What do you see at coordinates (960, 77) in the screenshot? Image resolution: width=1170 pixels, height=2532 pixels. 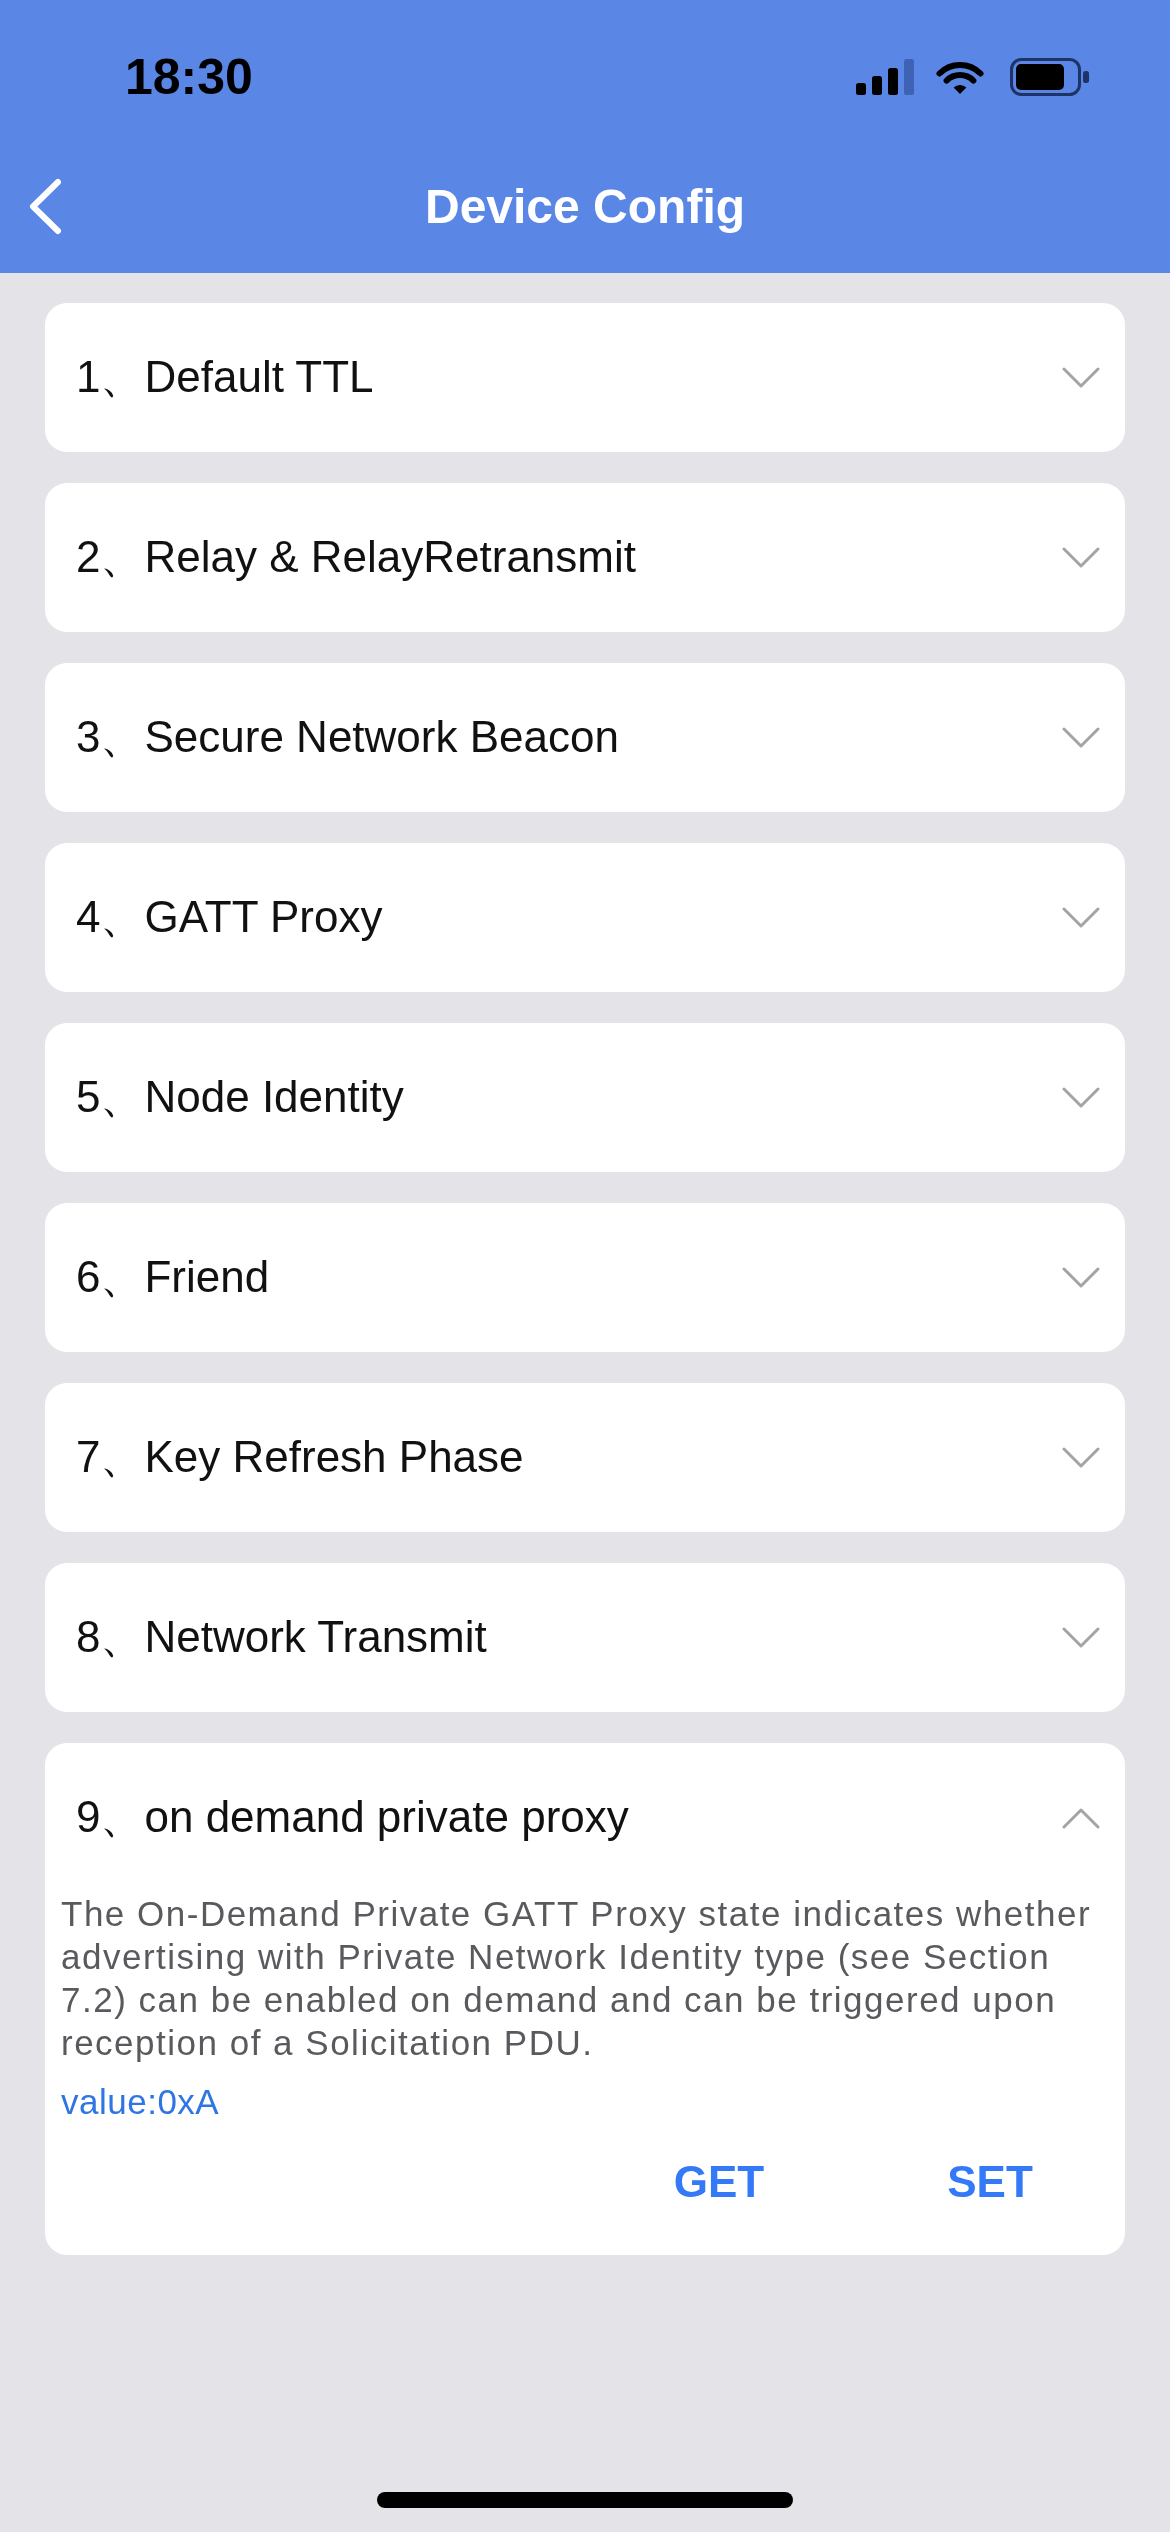 I see `wifi-icon` at bounding box center [960, 77].